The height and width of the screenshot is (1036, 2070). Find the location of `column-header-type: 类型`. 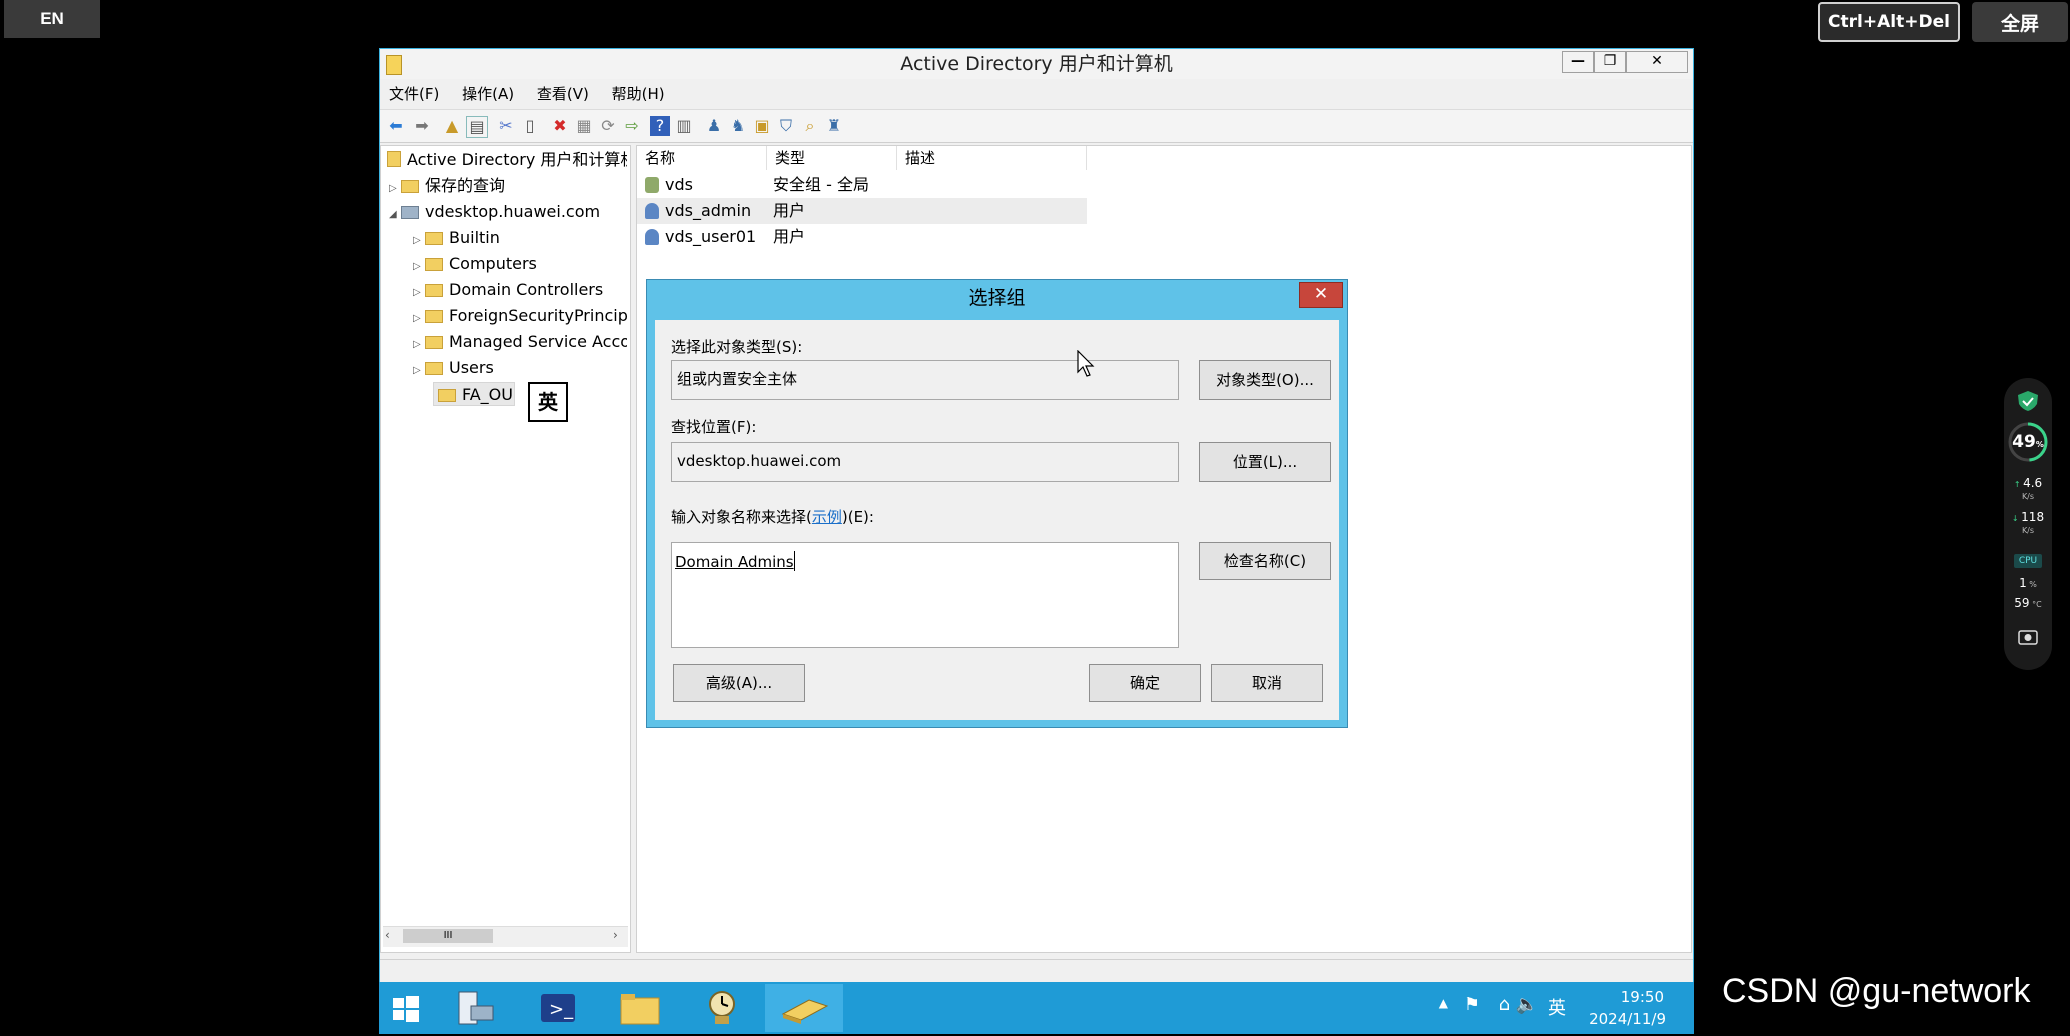

column-header-type: 类型 is located at coordinates (832, 158).